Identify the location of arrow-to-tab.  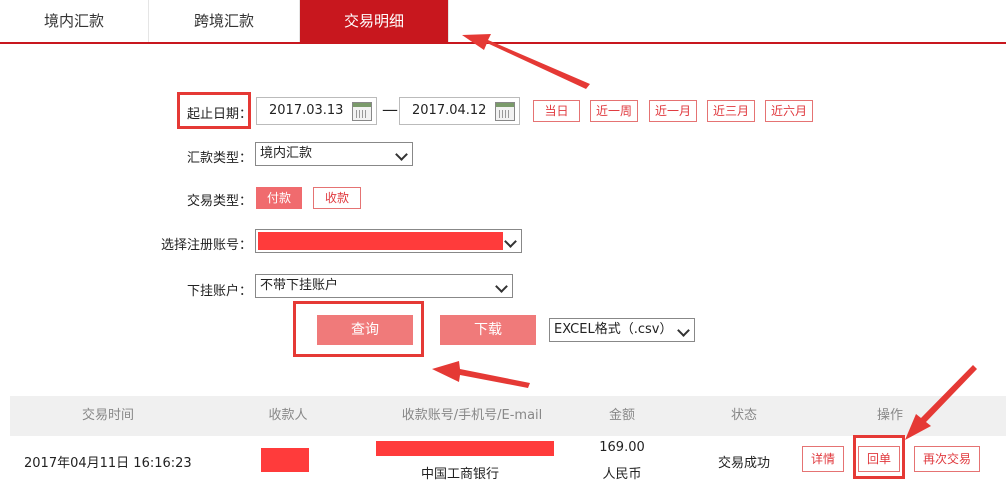
(526, 61).